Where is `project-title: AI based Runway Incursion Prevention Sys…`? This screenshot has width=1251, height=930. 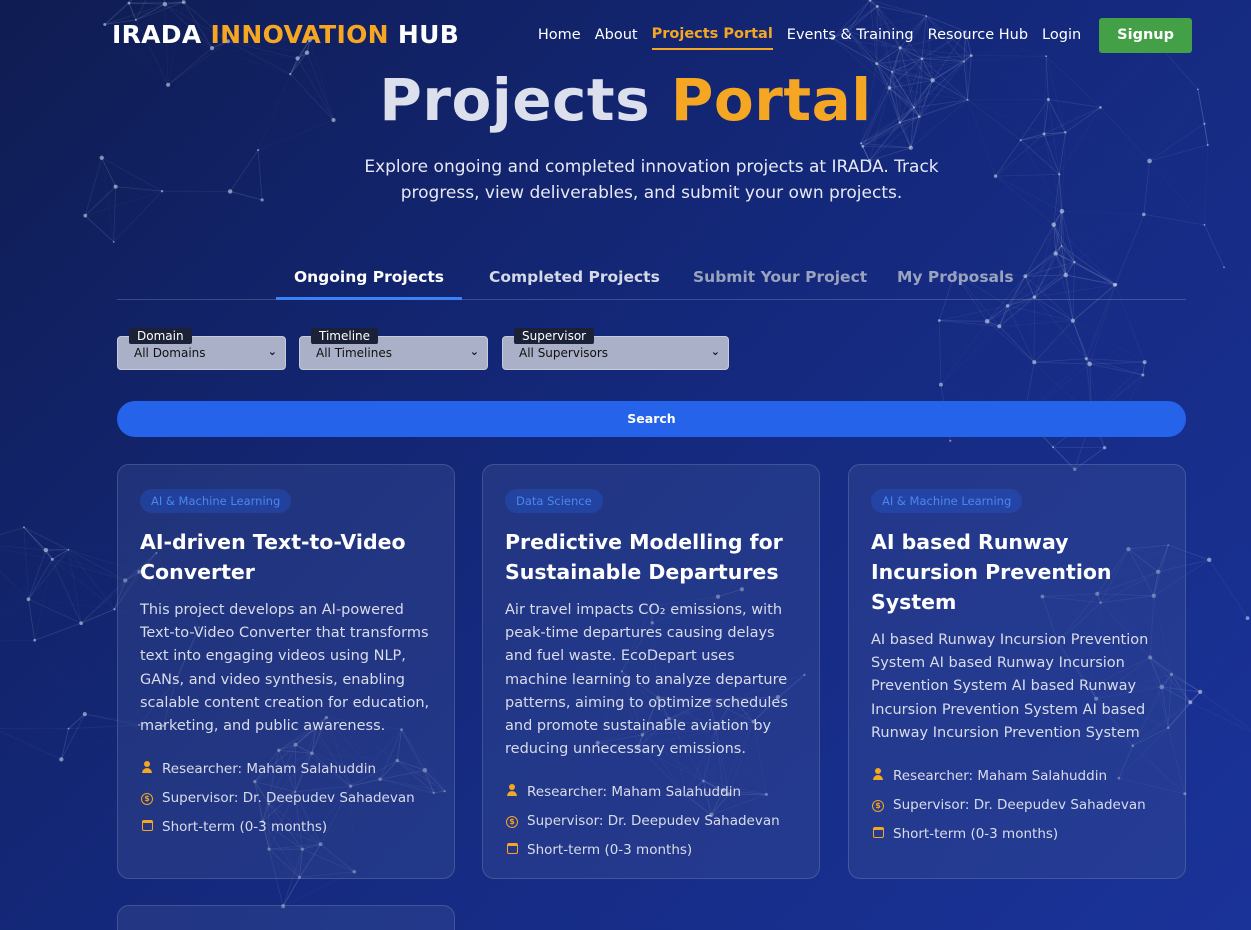 project-title: AI based Runway Incursion Prevention Sys… is located at coordinates (991, 572).